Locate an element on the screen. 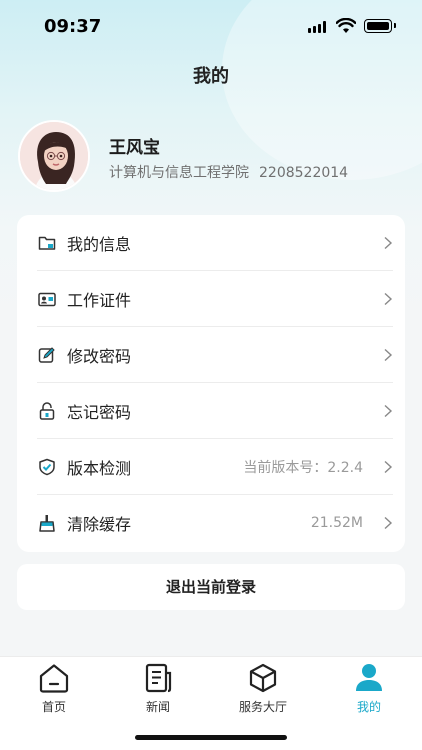 This screenshot has width=422, height=750. tab-mine: 我的 is located at coordinates (369, 689).